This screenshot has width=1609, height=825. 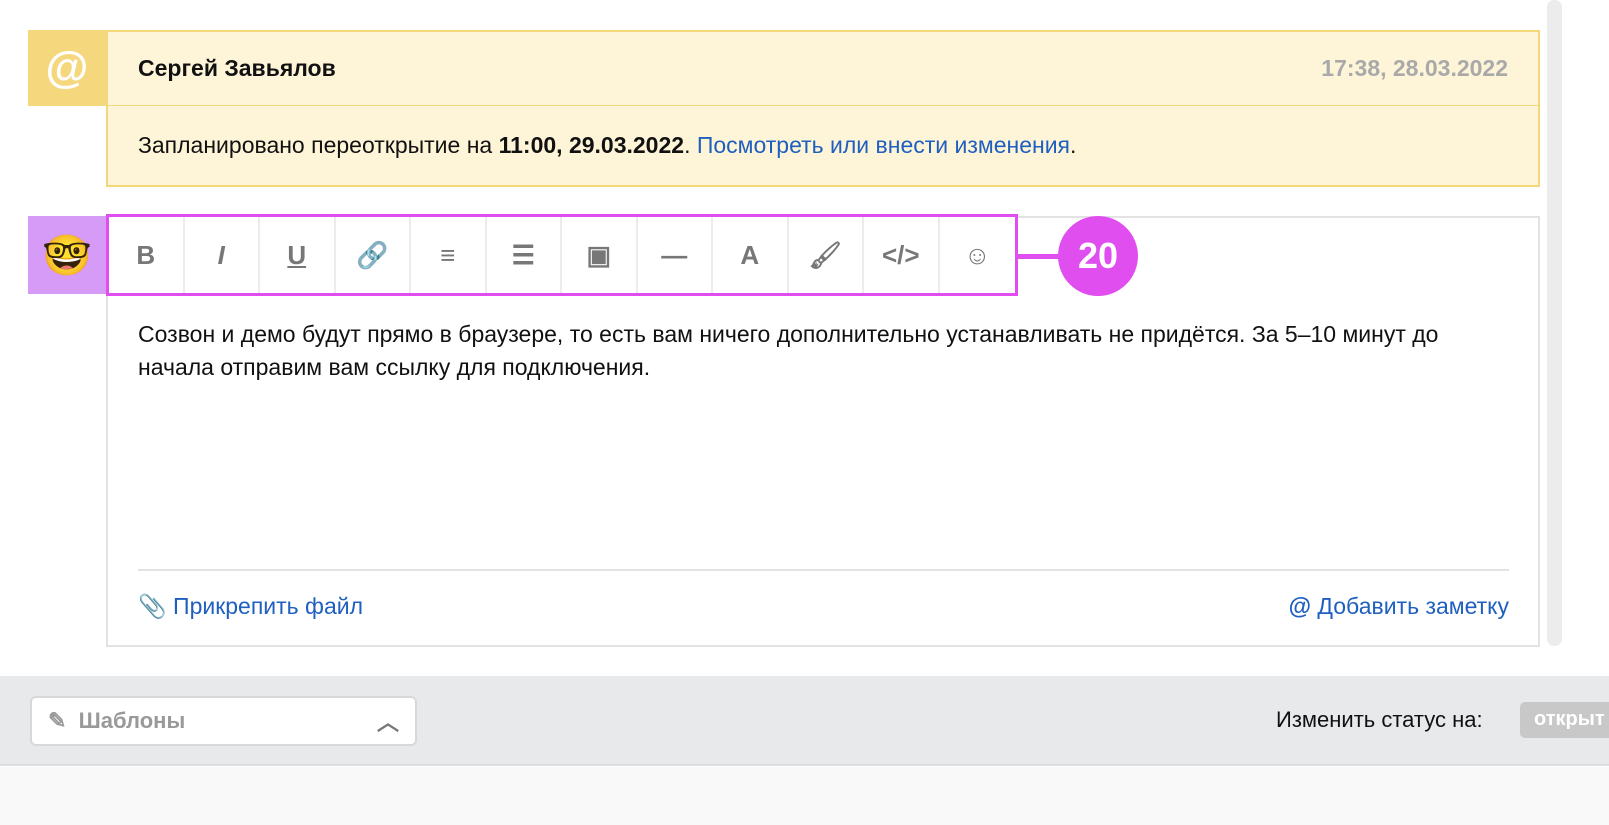 What do you see at coordinates (237, 68) in the screenshot?
I see `note-author: Сергей Завьялов` at bounding box center [237, 68].